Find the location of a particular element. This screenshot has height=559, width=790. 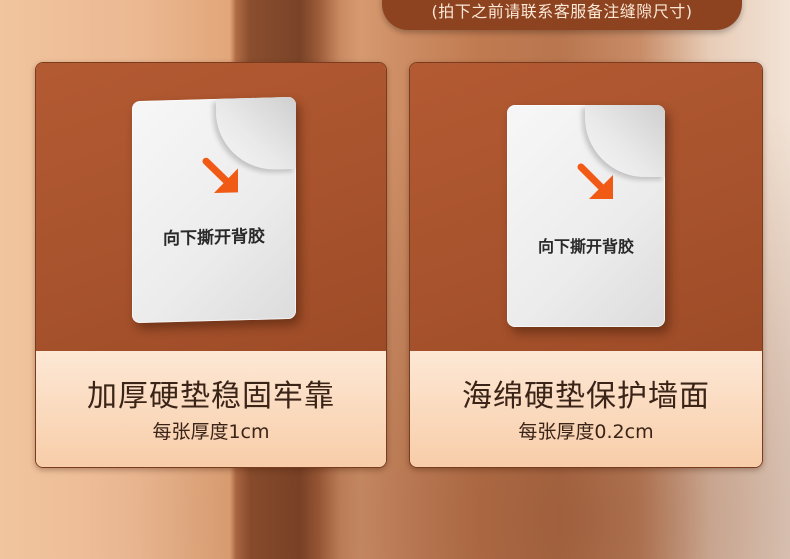

card-caption-area: 加厚硬垫稳固牢靠 每张厚度1cm is located at coordinates (211, 409).